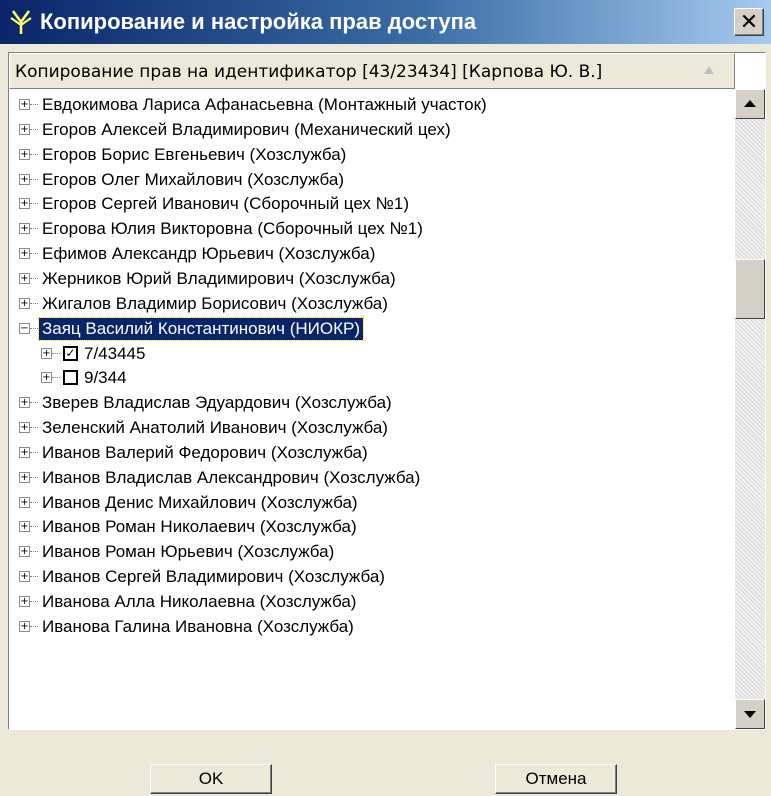 This screenshot has width=771, height=796. Describe the element at coordinates (556, 779) in the screenshot. I see `cancel-button: Отмена` at that location.